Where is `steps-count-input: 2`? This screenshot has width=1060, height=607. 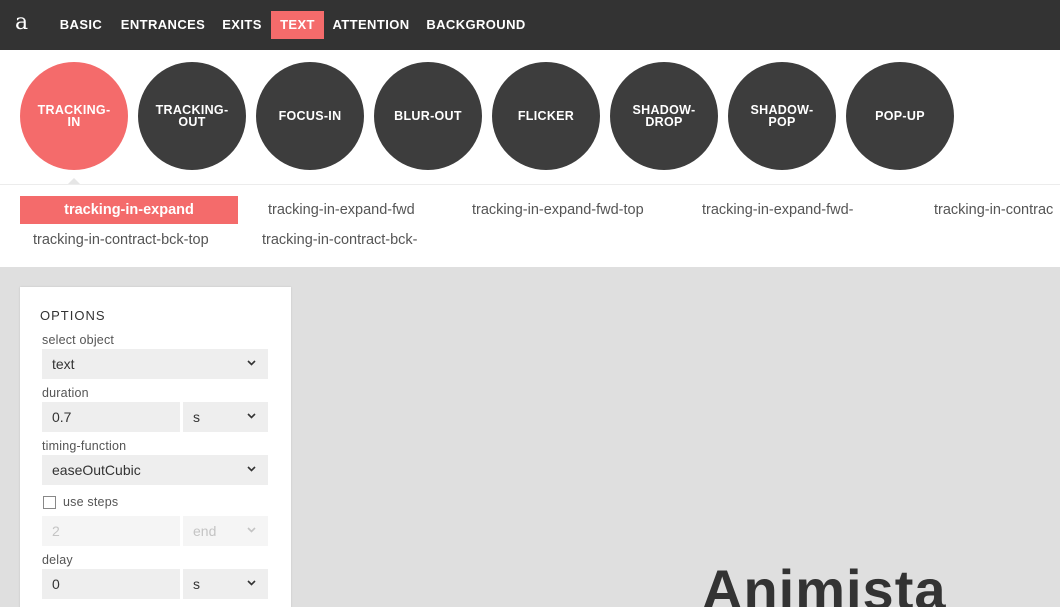 steps-count-input: 2 is located at coordinates (111, 531).